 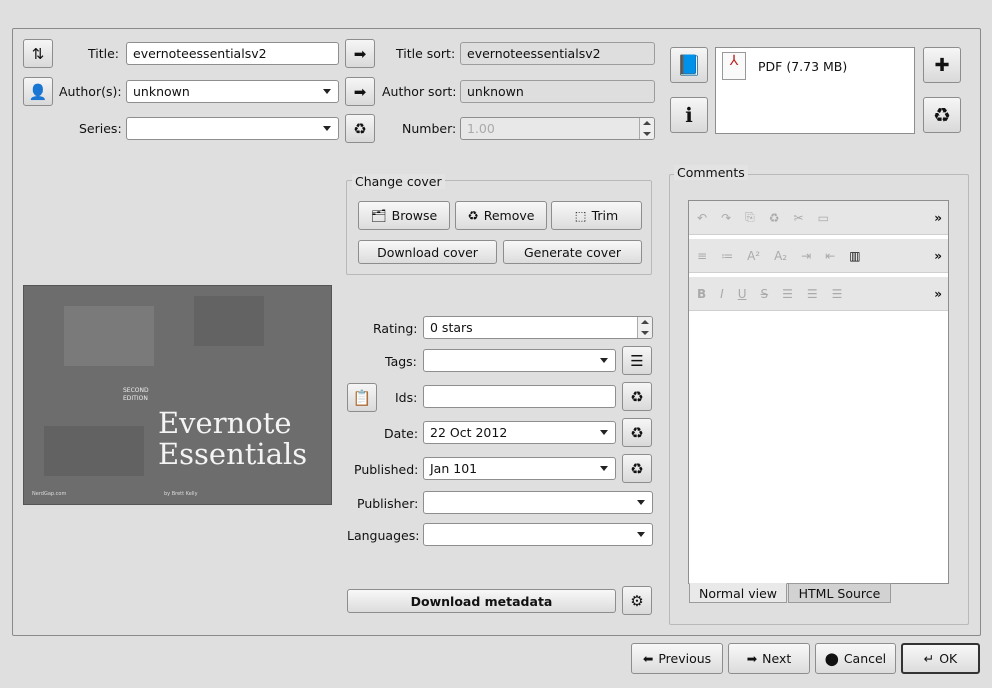 What do you see at coordinates (865, 658) in the screenshot?
I see `cancel-label: Cancel` at bounding box center [865, 658].